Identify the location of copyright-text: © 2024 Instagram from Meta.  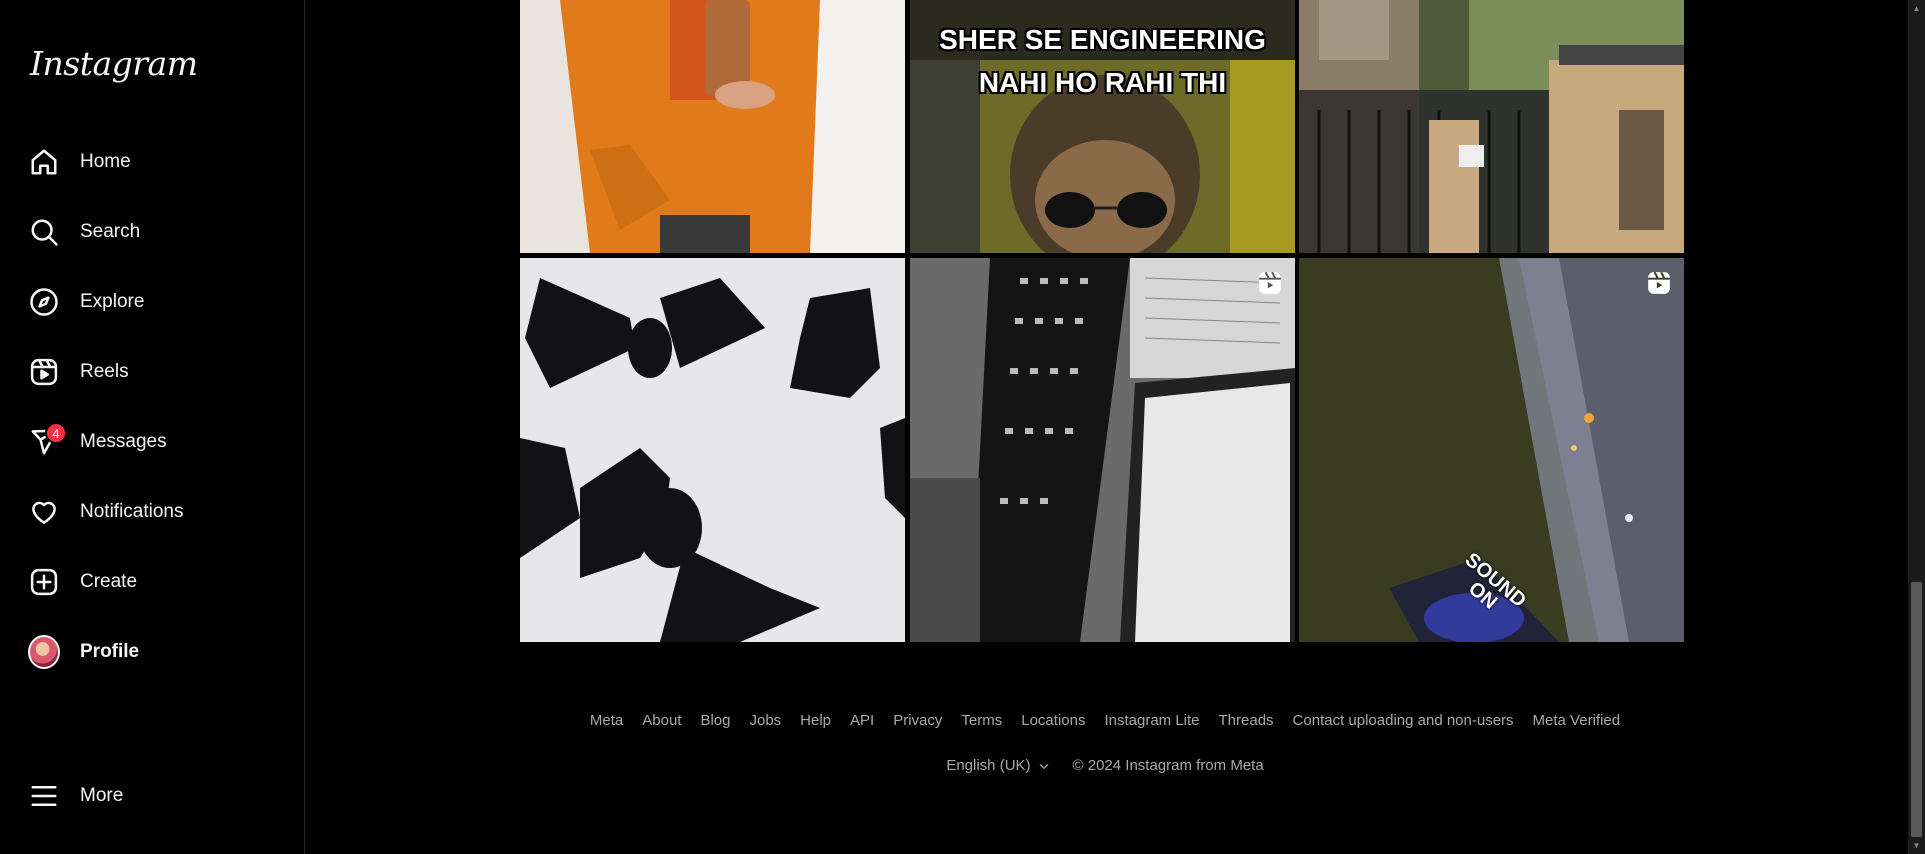
(1168, 765).